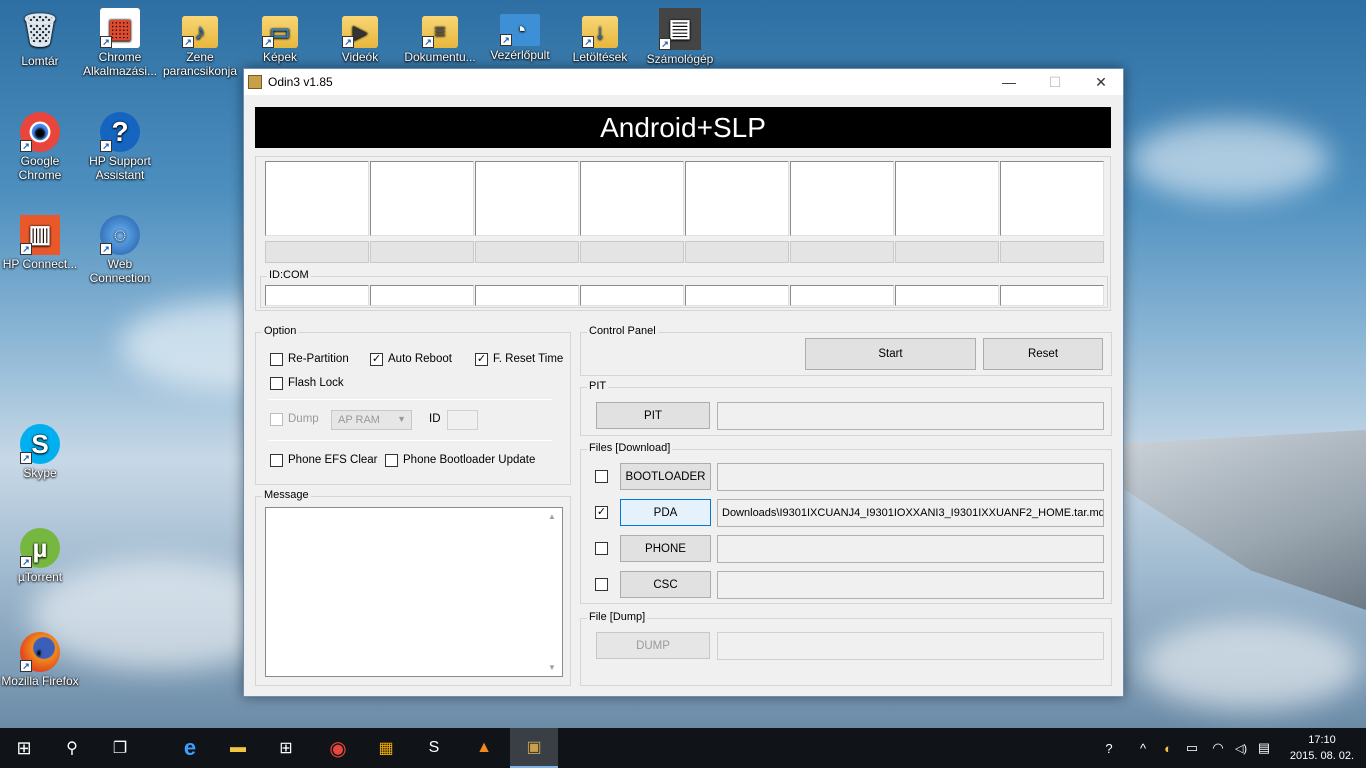 Image resolution: width=1366 pixels, height=768 pixels. What do you see at coordinates (359, 420) in the screenshot?
I see `dump-type-value: AP RAM` at bounding box center [359, 420].